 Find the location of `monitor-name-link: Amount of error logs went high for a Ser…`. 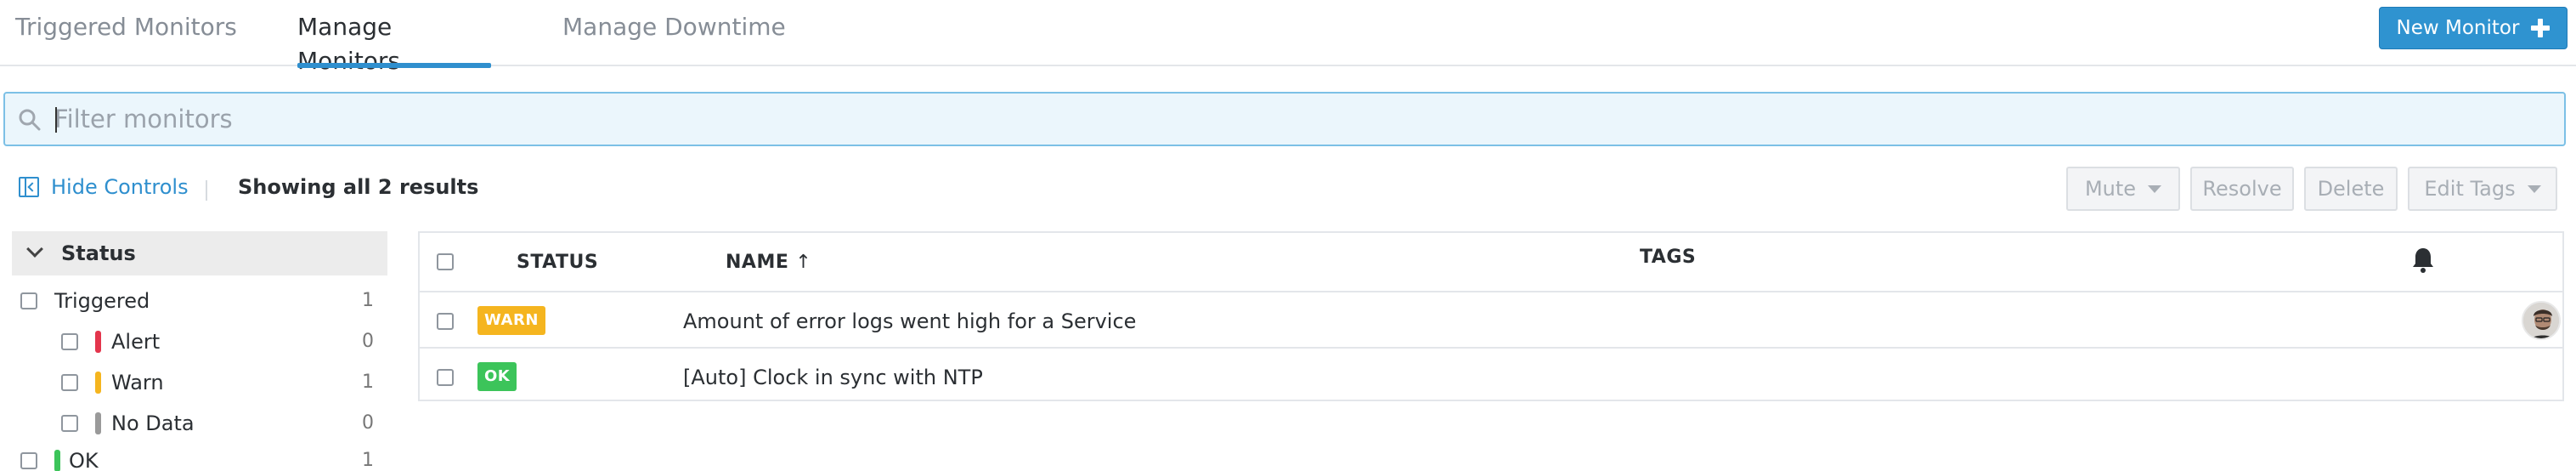

monitor-name-link: Amount of error logs went high for a Ser… is located at coordinates (909, 321).